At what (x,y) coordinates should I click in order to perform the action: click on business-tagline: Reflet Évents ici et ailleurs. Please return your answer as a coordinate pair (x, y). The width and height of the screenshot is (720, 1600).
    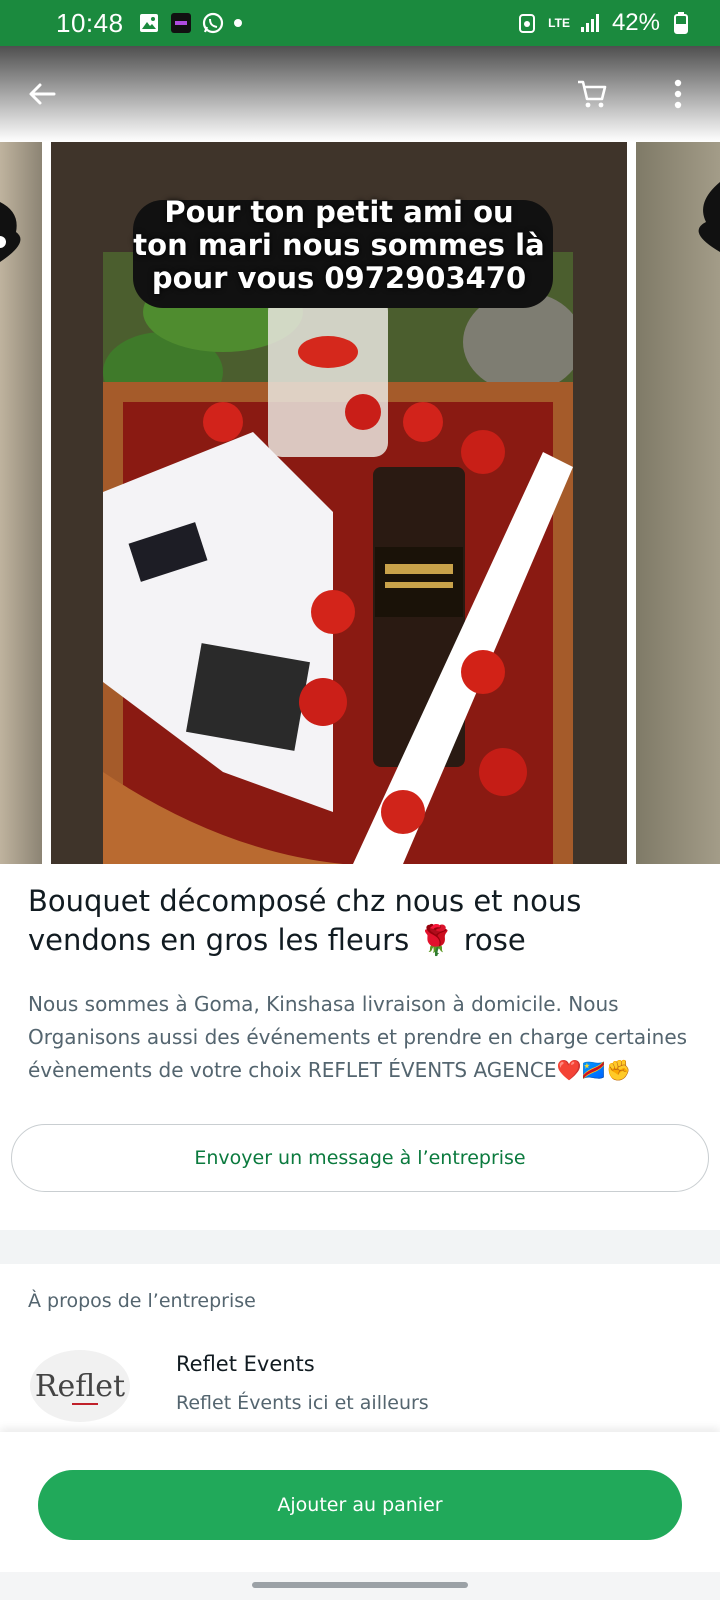
    Looking at the image, I should click on (302, 1403).